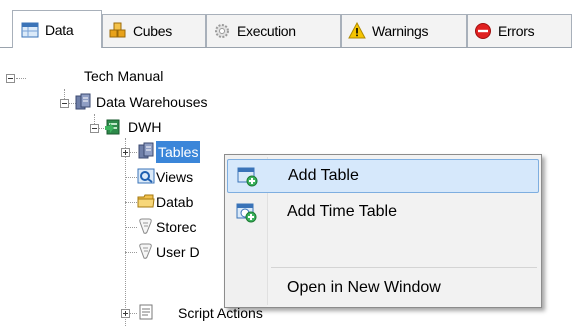 This screenshot has height=327, width=572. I want to click on data-grid-icon, so click(30, 29).